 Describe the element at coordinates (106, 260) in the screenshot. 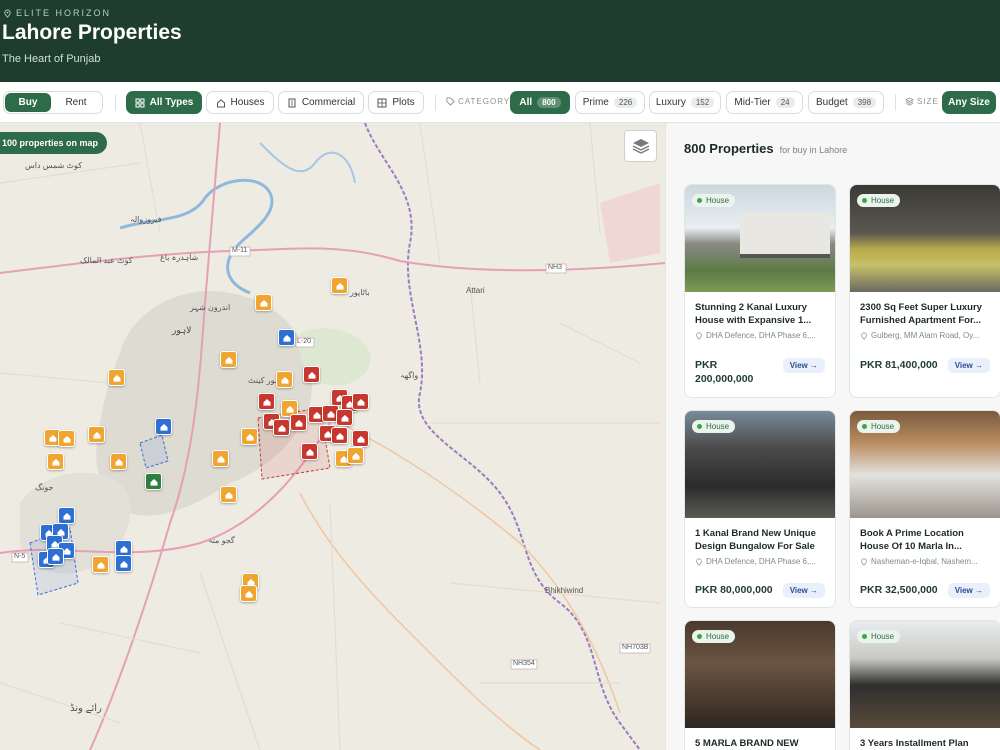

I see `map-label: کوٹ عبد المالک` at that location.